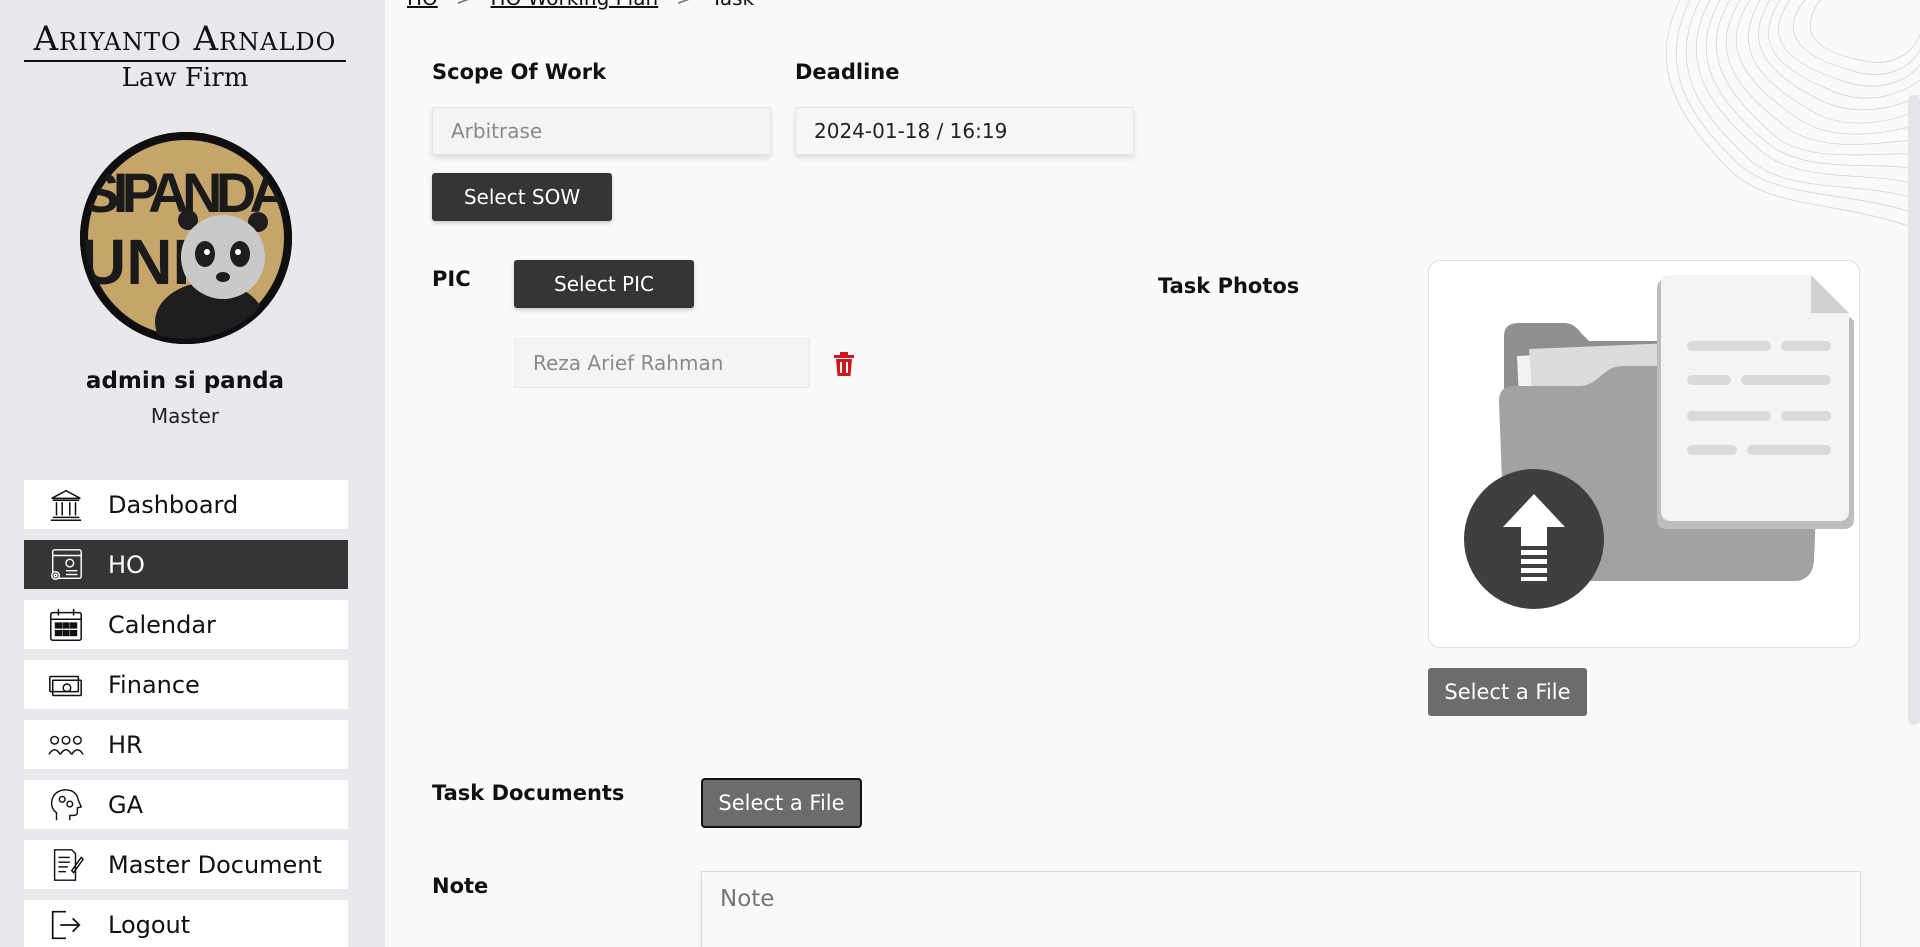 This screenshot has height=947, width=1920. I want to click on profile-name: admin si panda, so click(185, 381).